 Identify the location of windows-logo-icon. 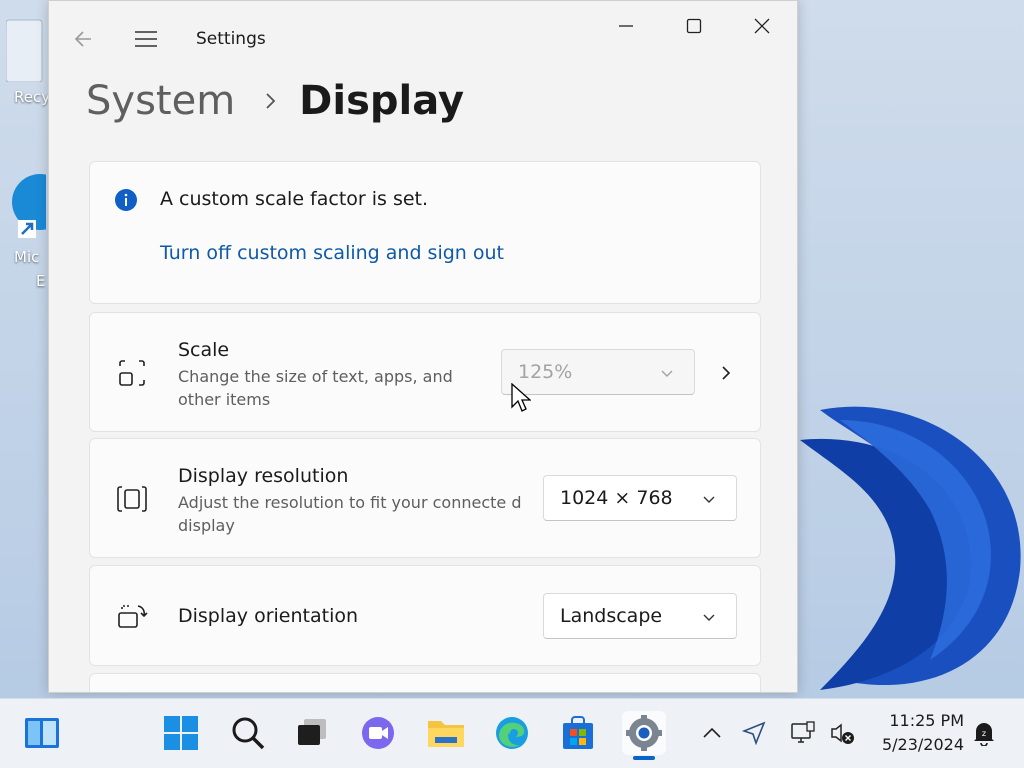
(181, 733).